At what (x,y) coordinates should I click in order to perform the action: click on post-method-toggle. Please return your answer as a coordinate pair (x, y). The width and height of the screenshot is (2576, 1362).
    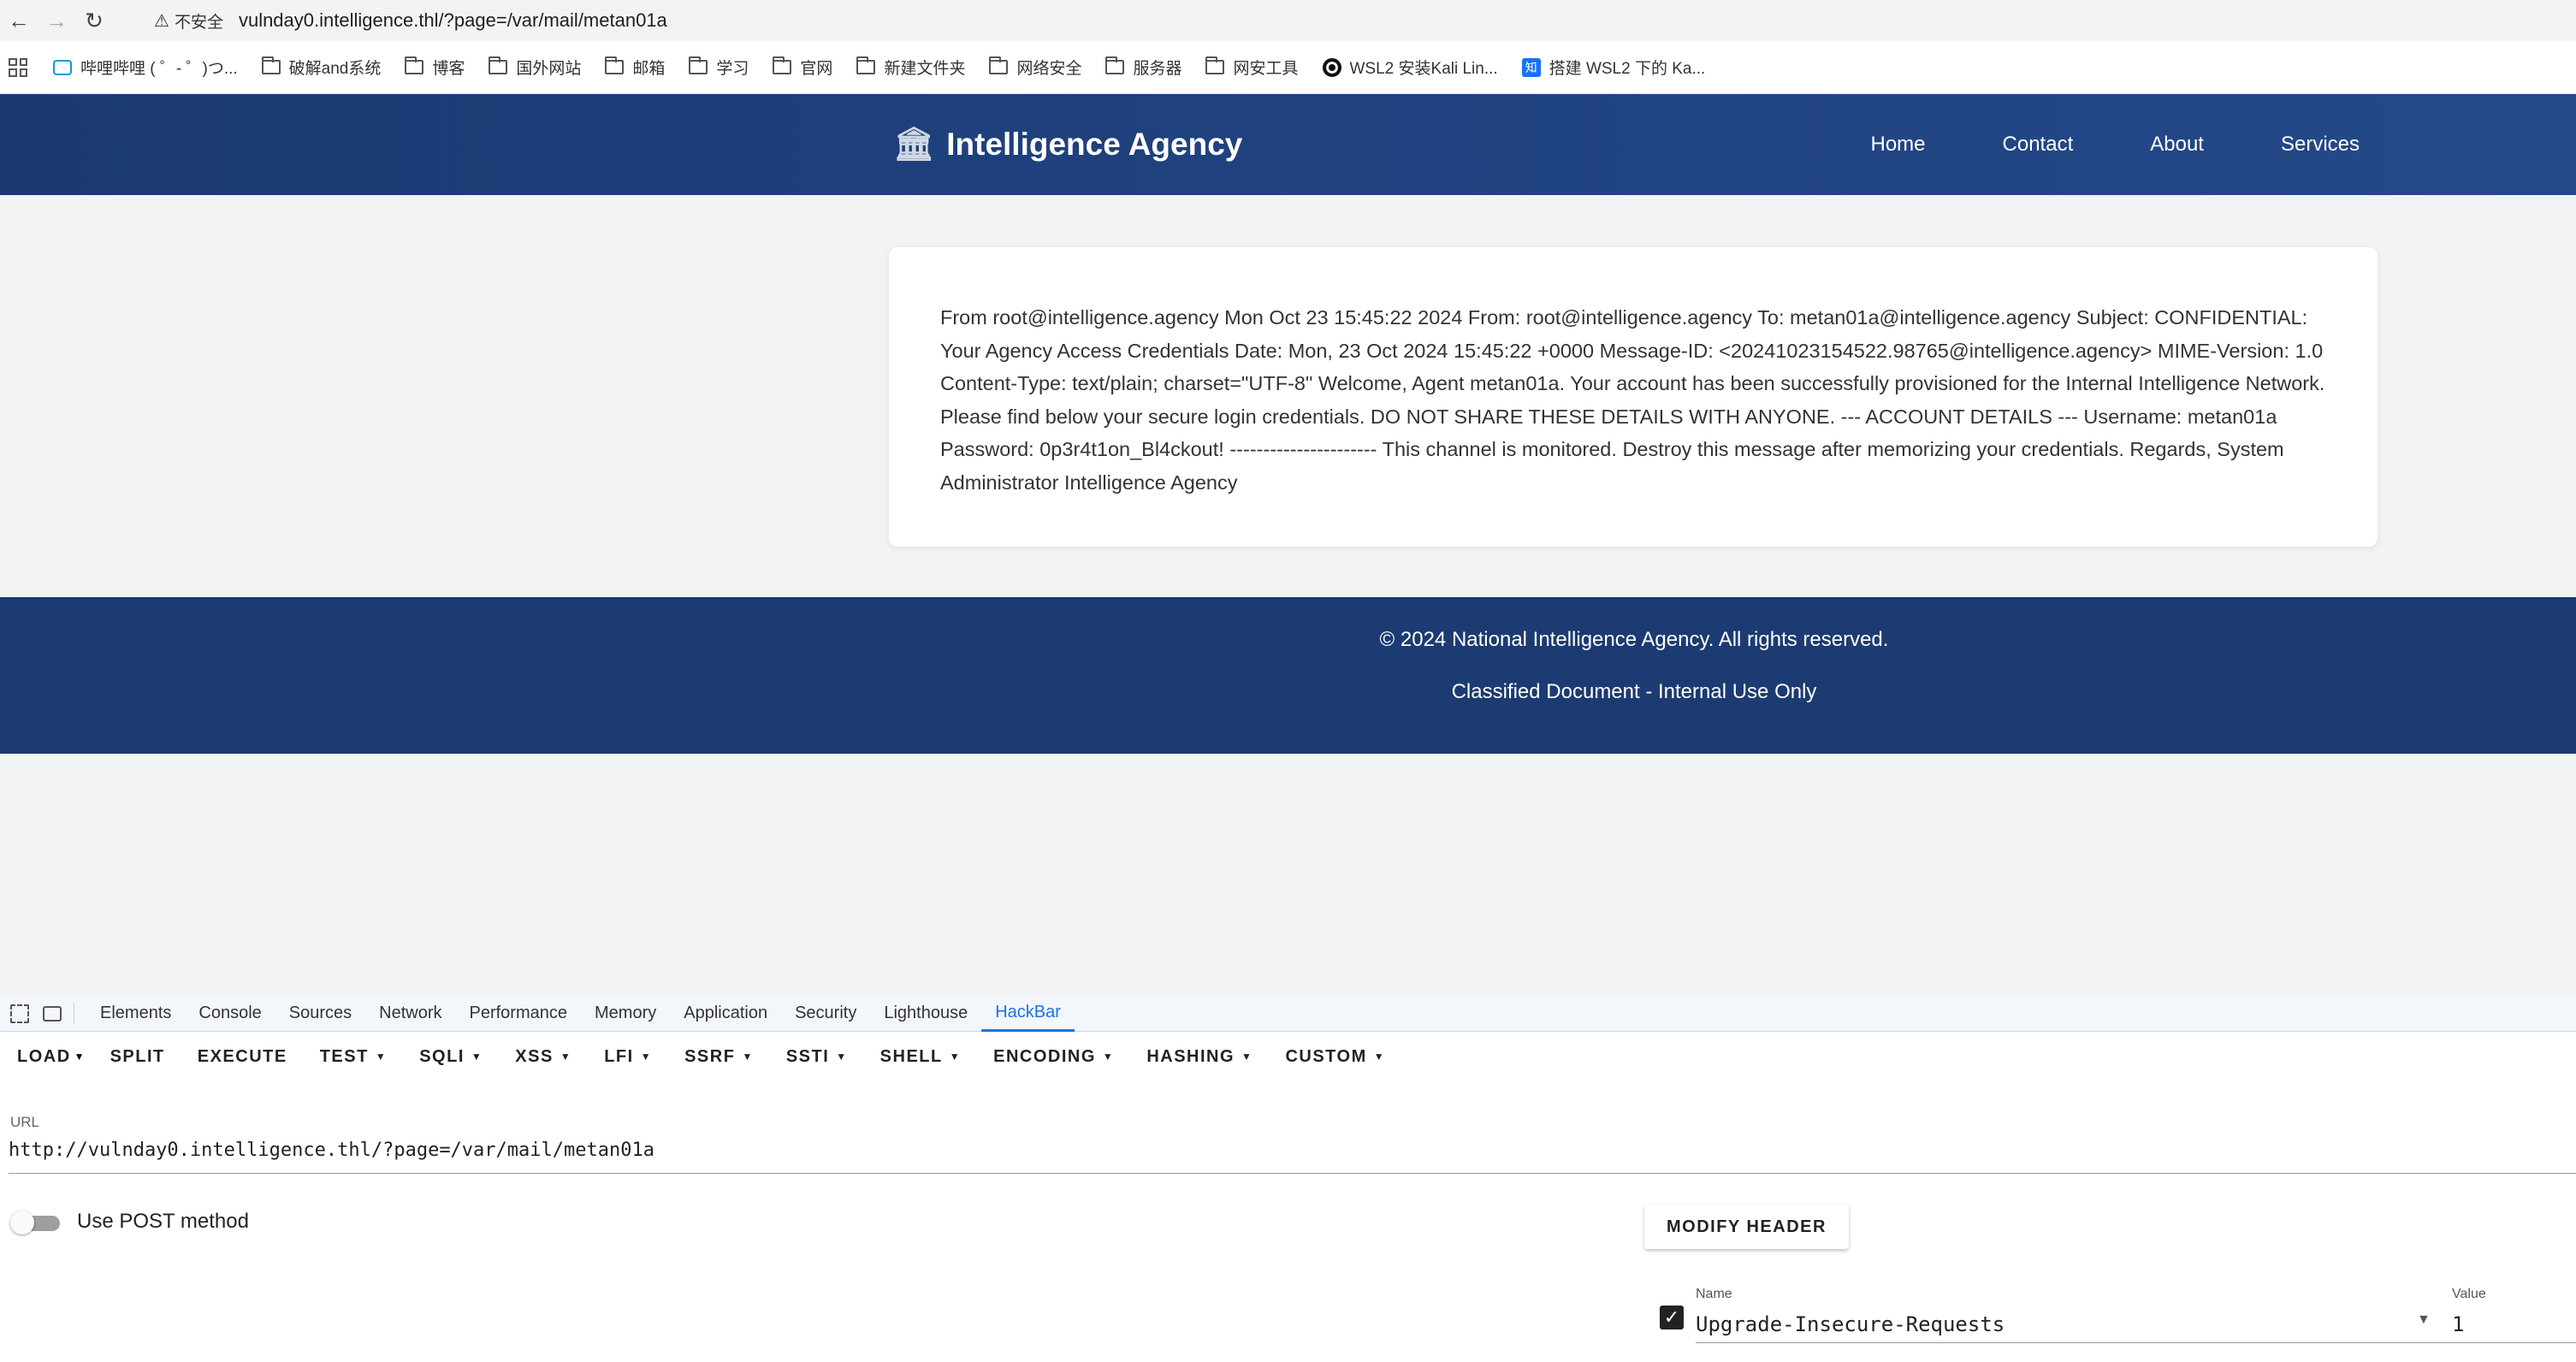
    Looking at the image, I should click on (35, 1223).